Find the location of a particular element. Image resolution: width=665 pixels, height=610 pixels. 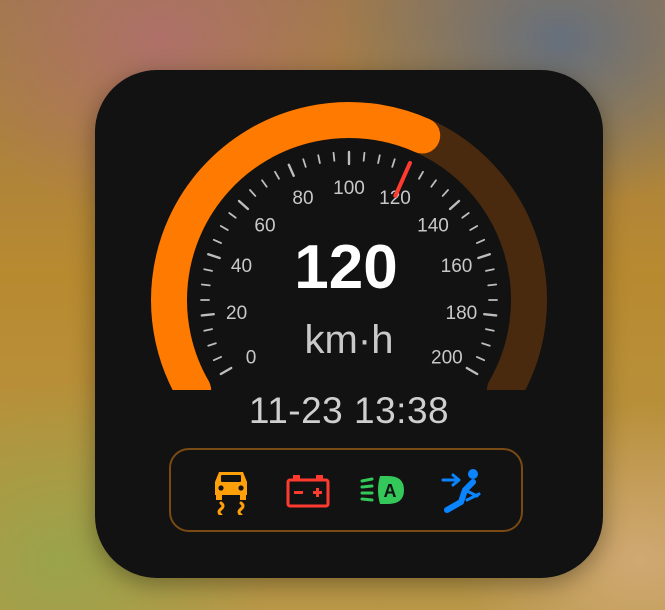

seatbelt-icon is located at coordinates (461, 491).